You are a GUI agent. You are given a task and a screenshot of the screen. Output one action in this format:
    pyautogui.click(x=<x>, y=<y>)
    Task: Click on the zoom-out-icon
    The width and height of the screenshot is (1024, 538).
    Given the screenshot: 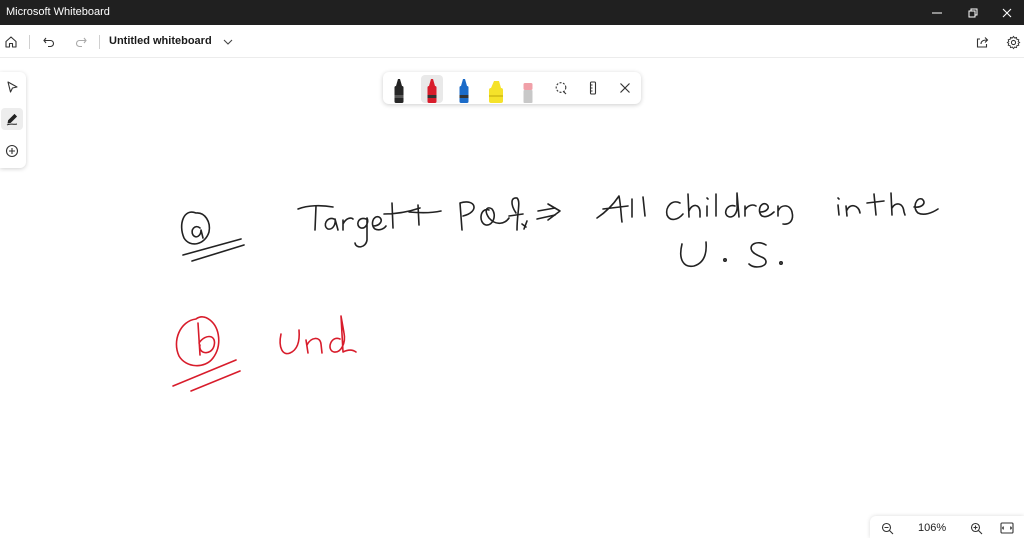 What is the action you would take?
    pyautogui.click(x=887, y=528)
    